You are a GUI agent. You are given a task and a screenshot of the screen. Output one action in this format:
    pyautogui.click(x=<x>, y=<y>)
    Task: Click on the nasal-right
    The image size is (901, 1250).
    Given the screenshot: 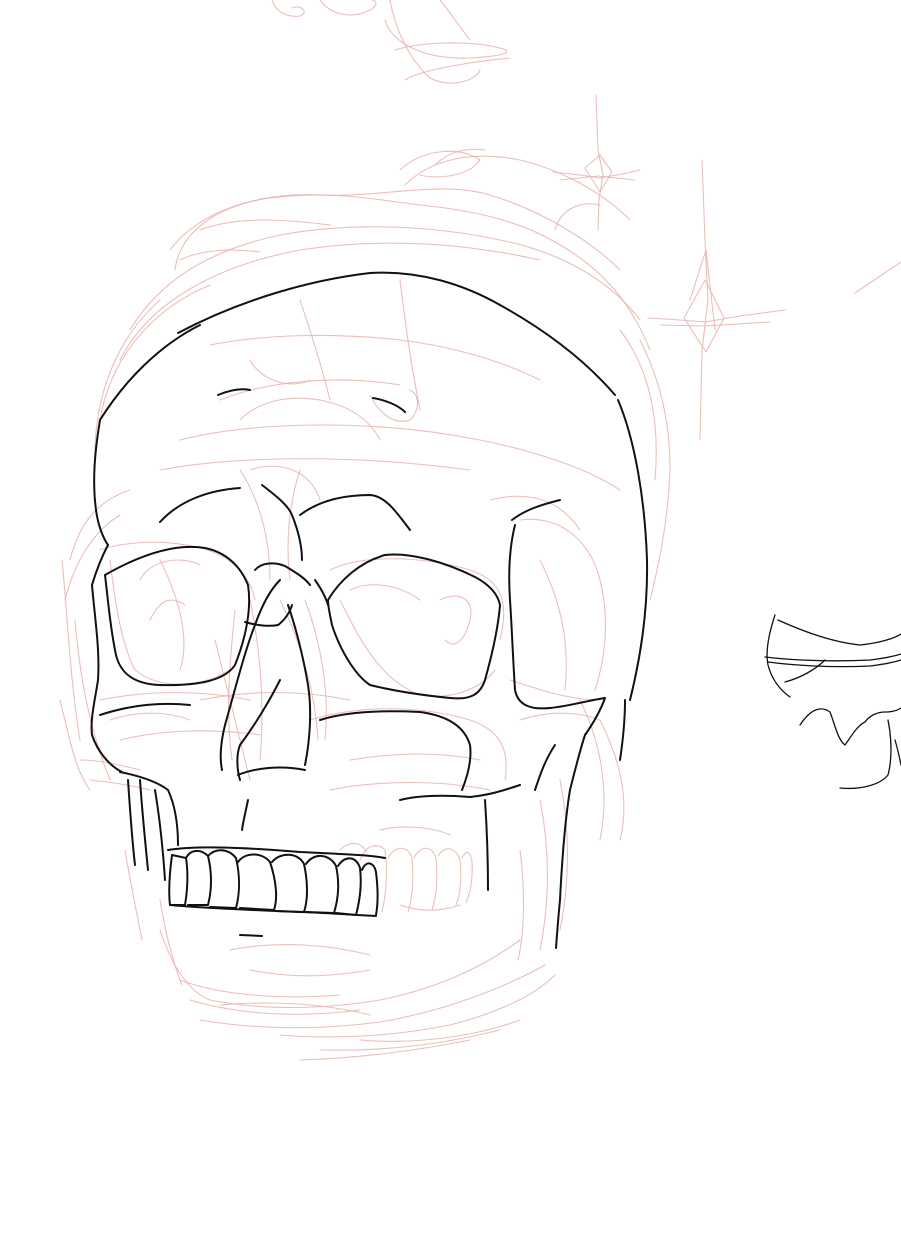 What is the action you would take?
    pyautogui.click(x=299, y=685)
    